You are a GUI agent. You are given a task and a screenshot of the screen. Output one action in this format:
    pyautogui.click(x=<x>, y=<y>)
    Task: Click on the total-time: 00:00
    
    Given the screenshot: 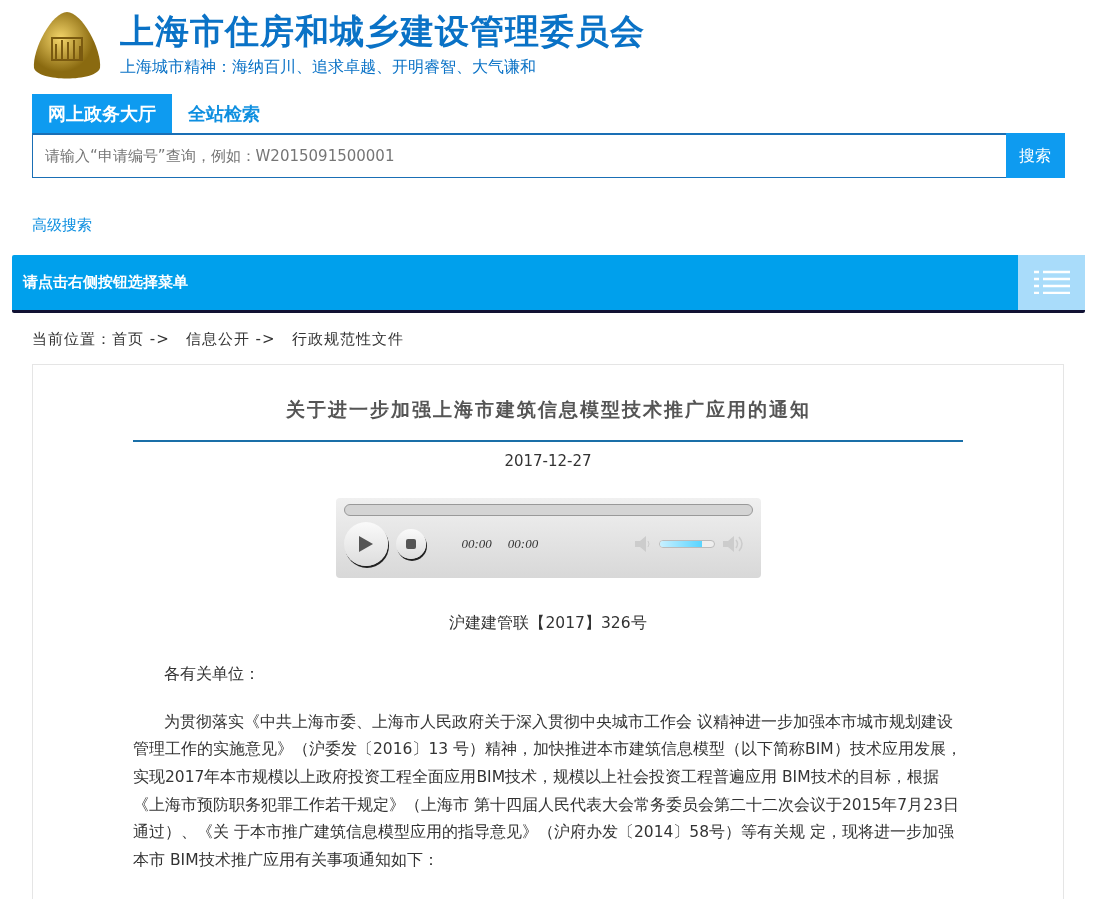 What is the action you would take?
    pyautogui.click(x=523, y=544)
    